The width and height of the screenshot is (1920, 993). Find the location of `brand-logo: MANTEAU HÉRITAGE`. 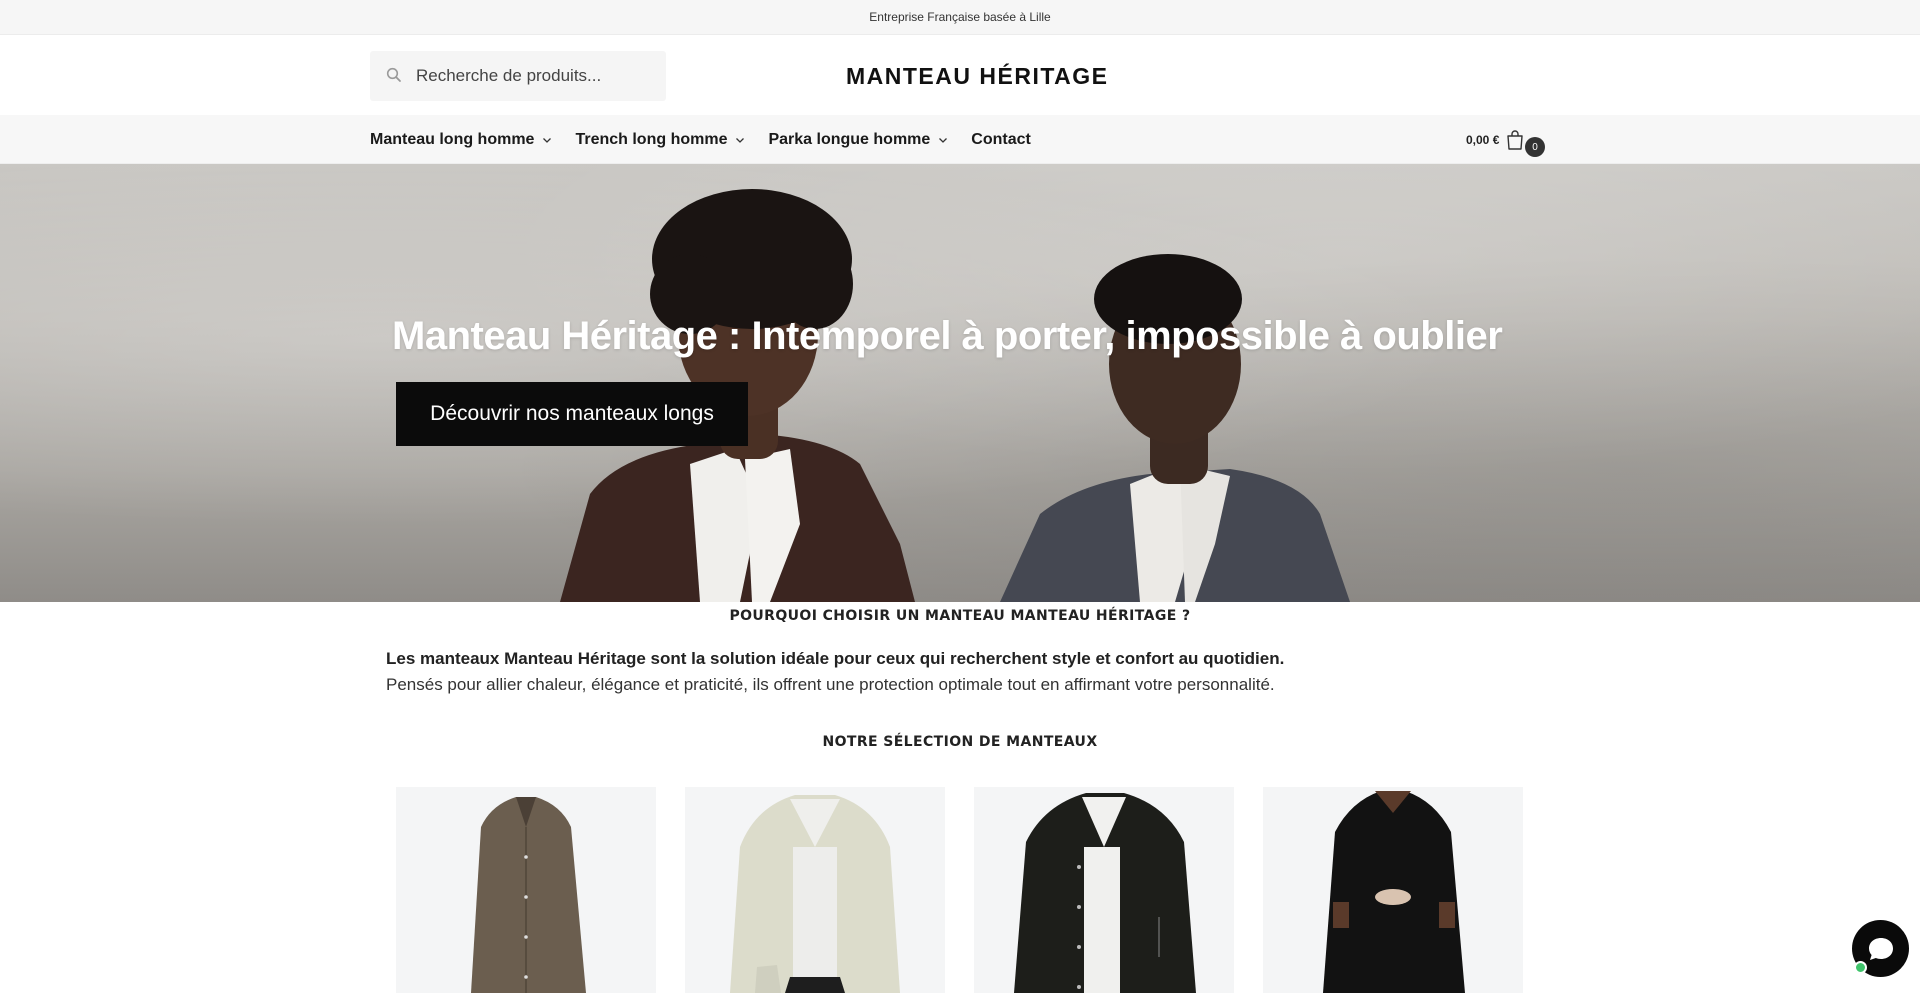

brand-logo: MANTEAU HÉRITAGE is located at coordinates (977, 76).